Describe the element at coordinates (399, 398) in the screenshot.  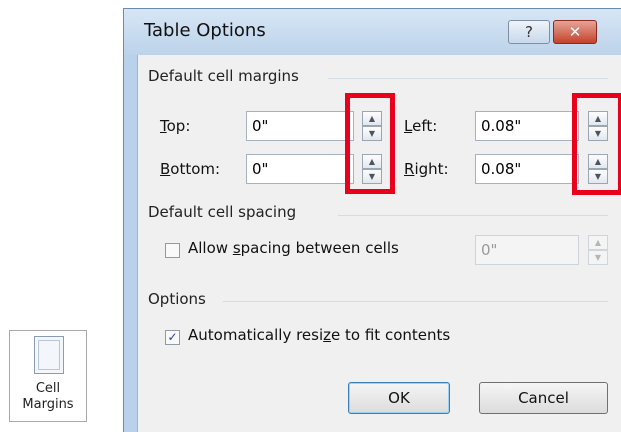
I see `ok-button: OK` at that location.